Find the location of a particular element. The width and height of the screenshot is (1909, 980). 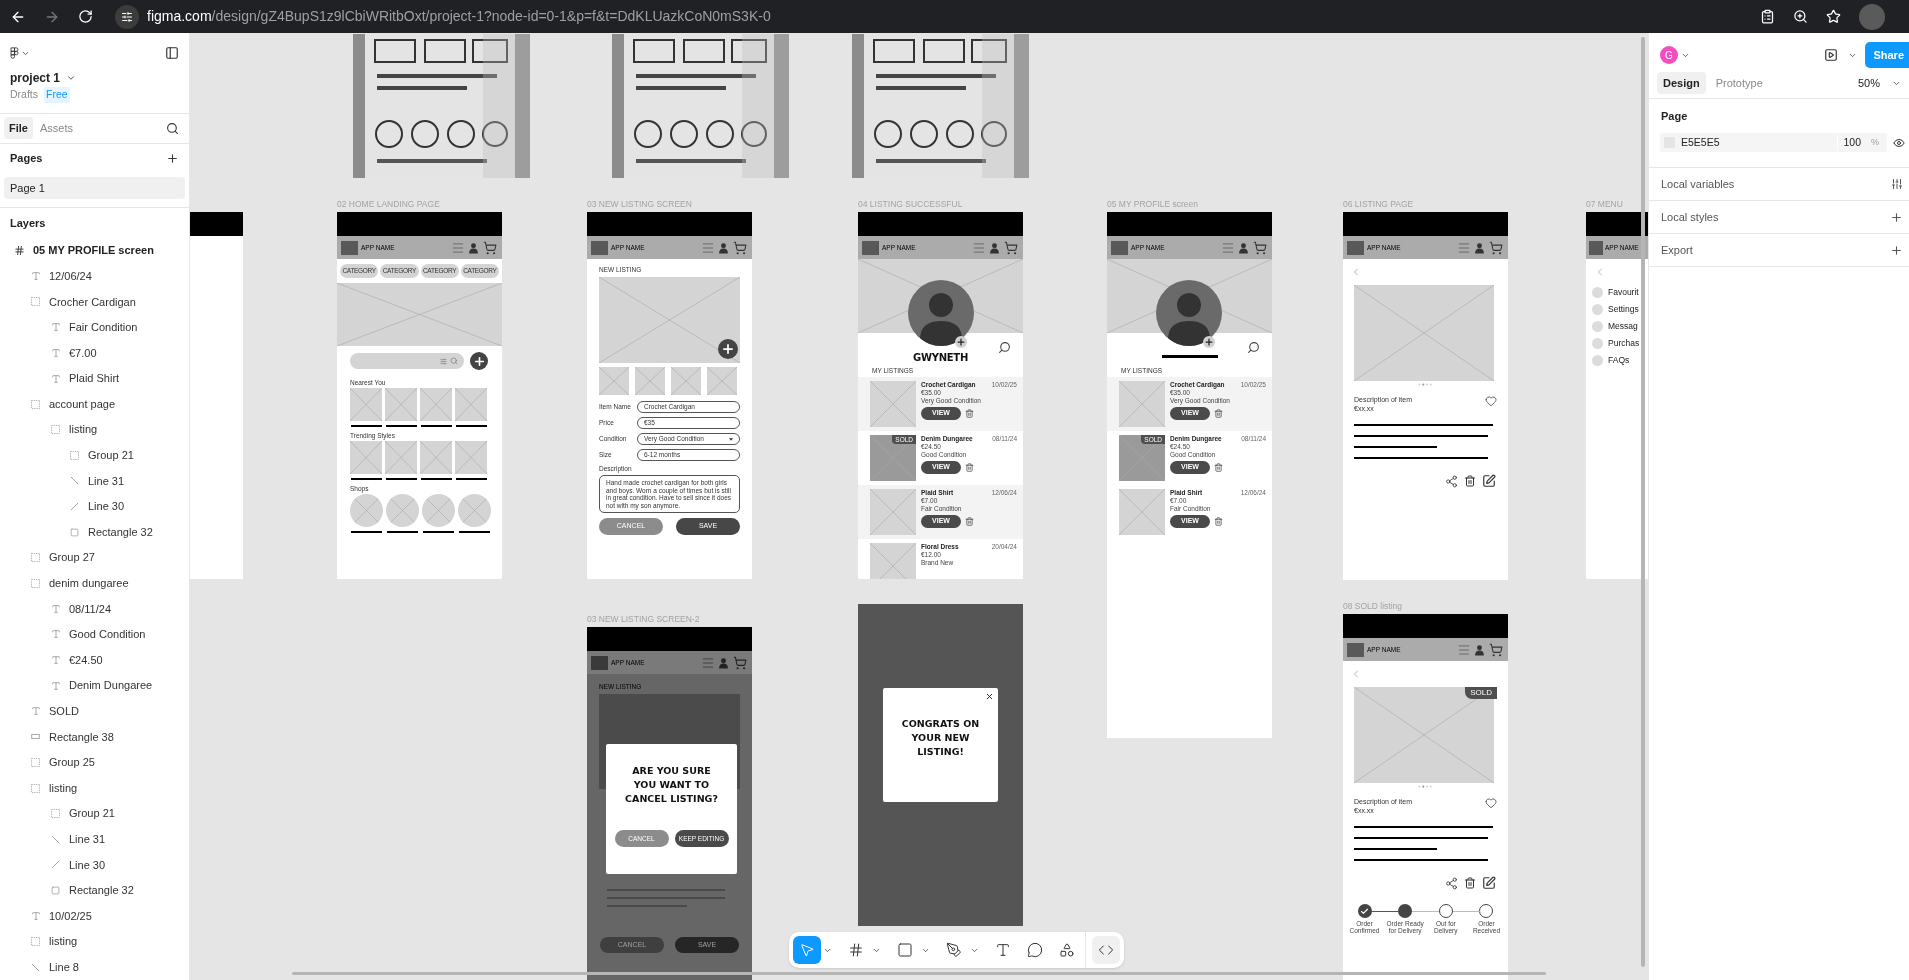

clipboard-icon is located at coordinates (1767, 16).